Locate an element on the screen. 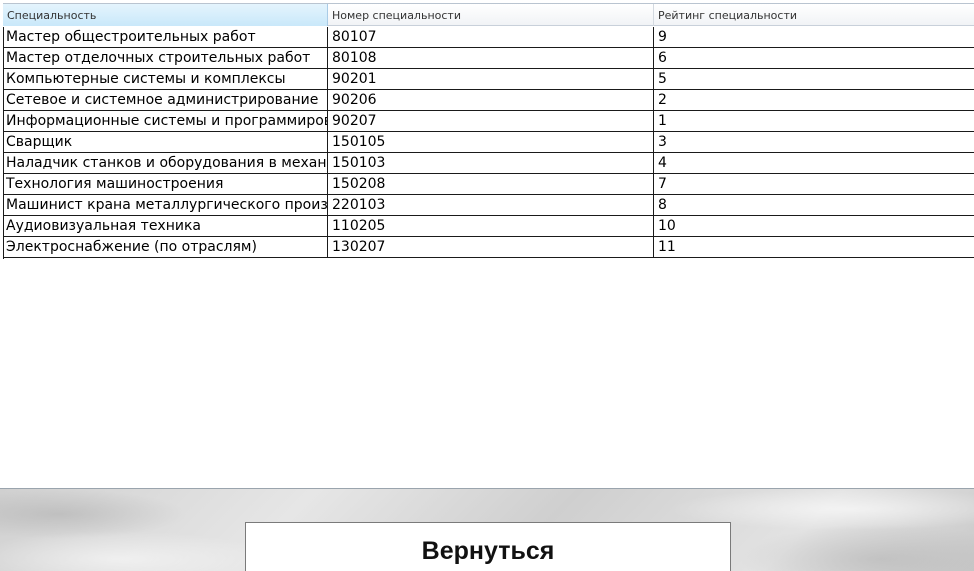 The image size is (974, 571). cell-rating: 5 is located at coordinates (662, 79).